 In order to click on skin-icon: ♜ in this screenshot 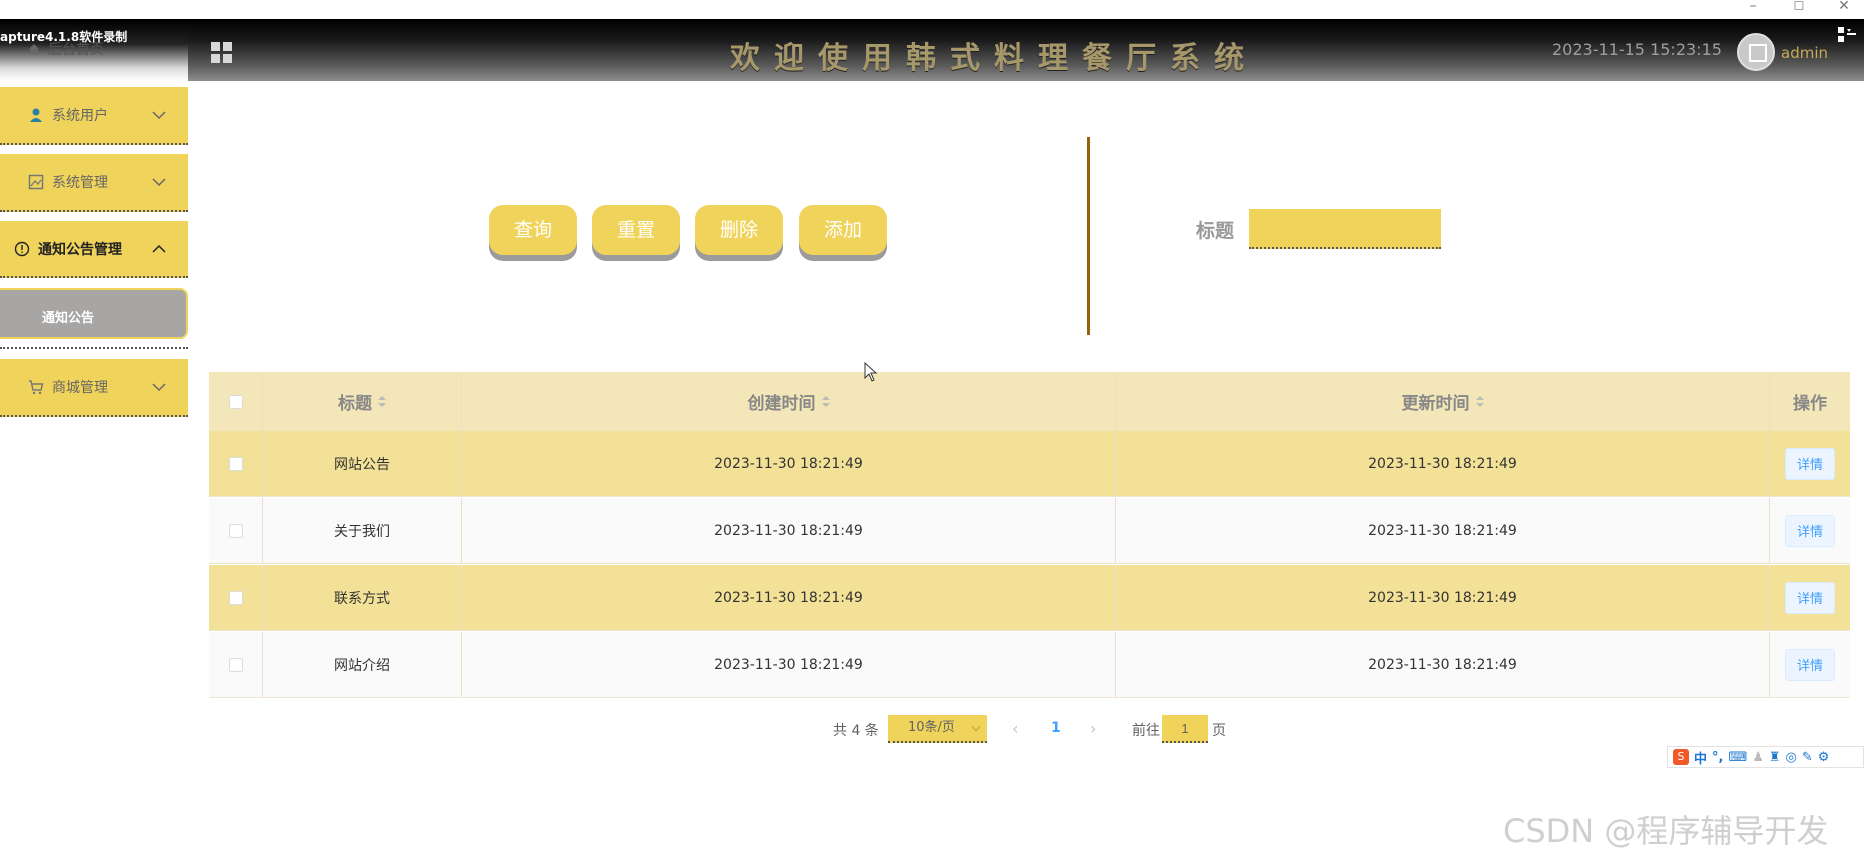, I will do `click(1775, 757)`.